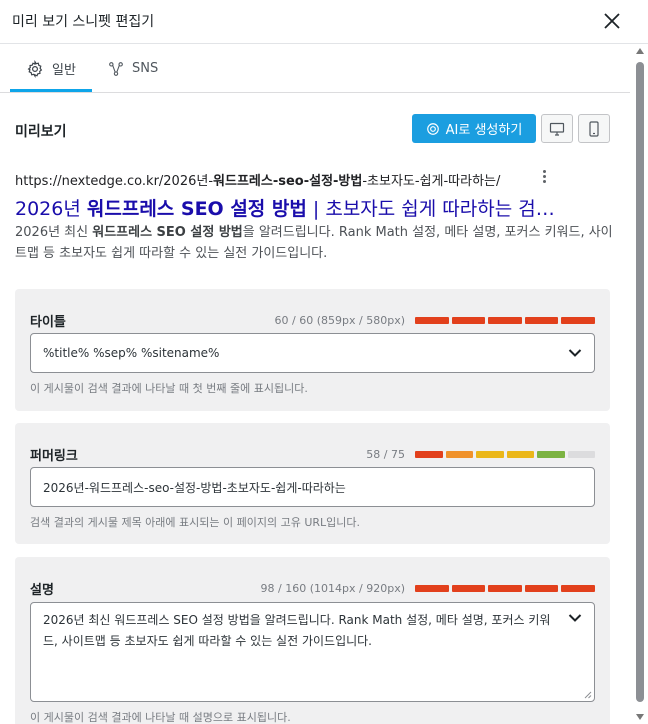  I want to click on desktop-preview-button, so click(557, 128).